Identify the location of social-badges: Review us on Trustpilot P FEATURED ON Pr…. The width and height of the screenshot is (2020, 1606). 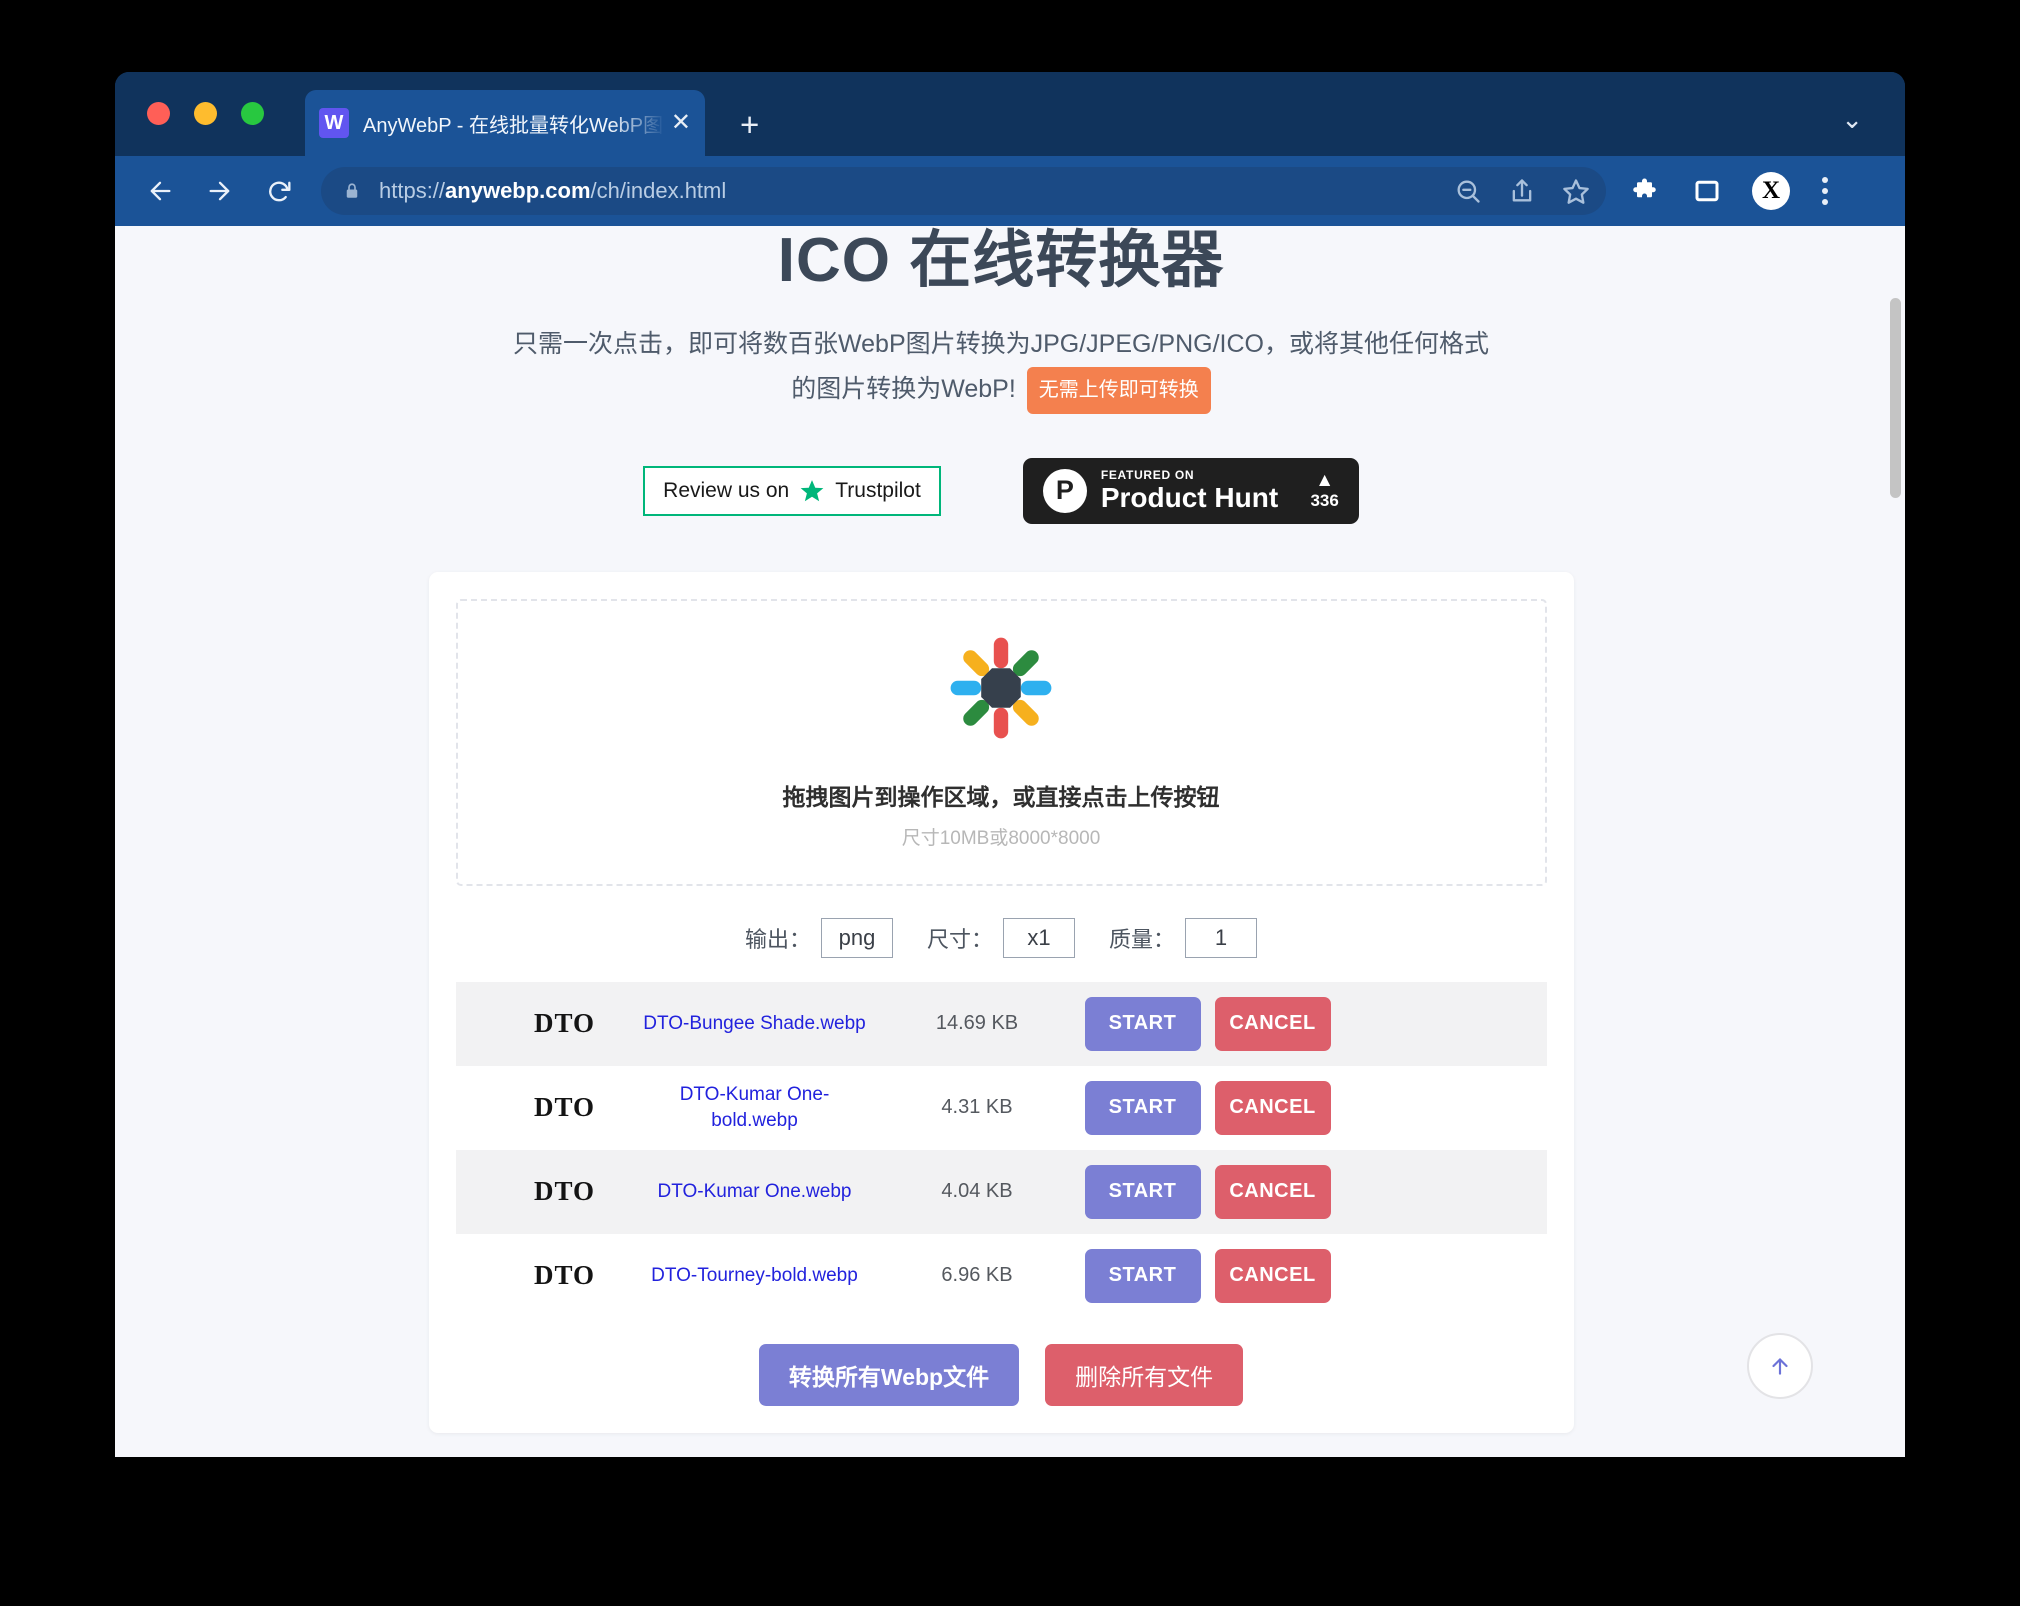
(1001, 490).